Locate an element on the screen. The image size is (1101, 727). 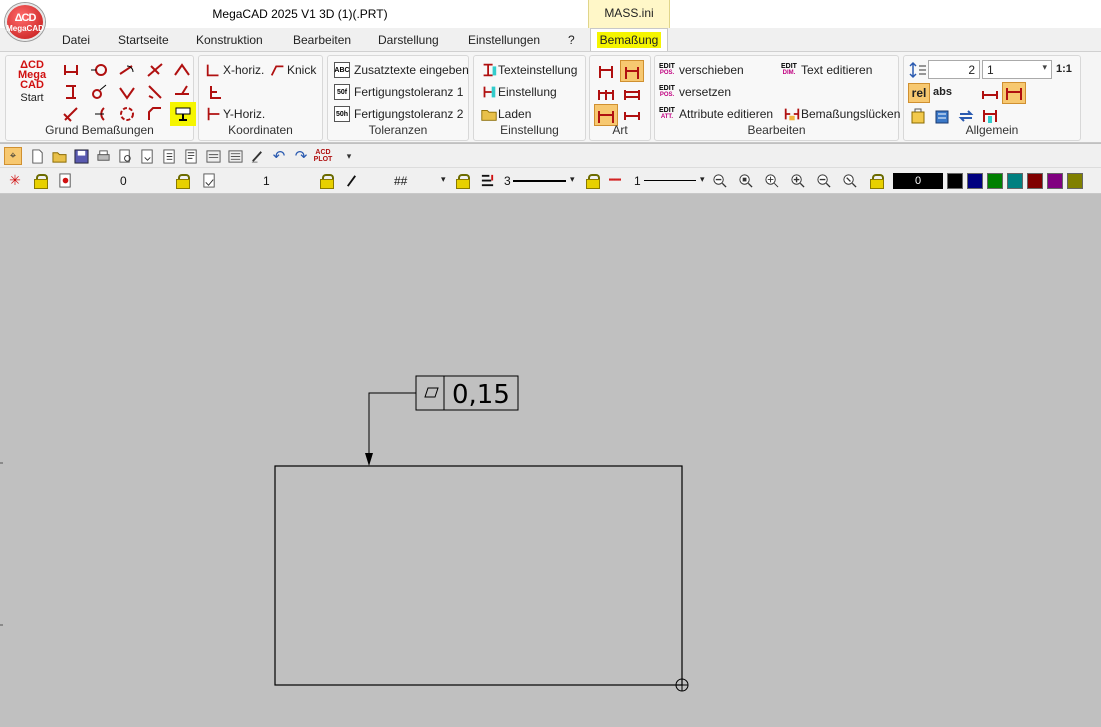
part-rectangle is located at coordinates (478, 575).